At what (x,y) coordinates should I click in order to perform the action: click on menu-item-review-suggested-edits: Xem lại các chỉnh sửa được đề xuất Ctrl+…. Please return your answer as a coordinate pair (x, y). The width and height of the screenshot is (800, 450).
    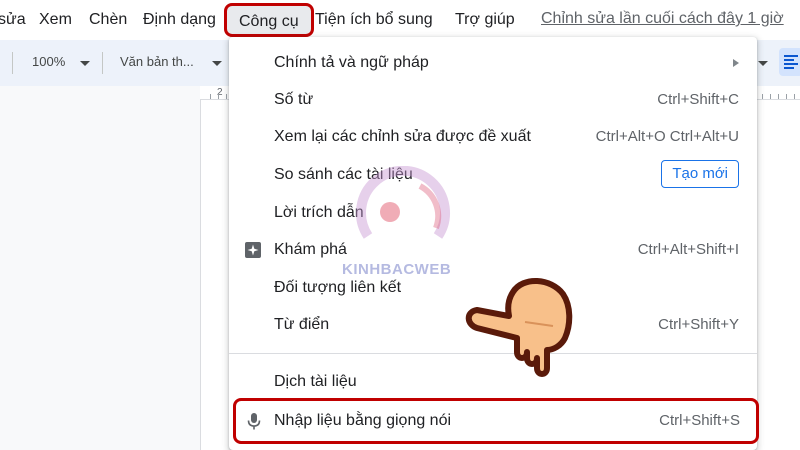
    Looking at the image, I should click on (493, 137).